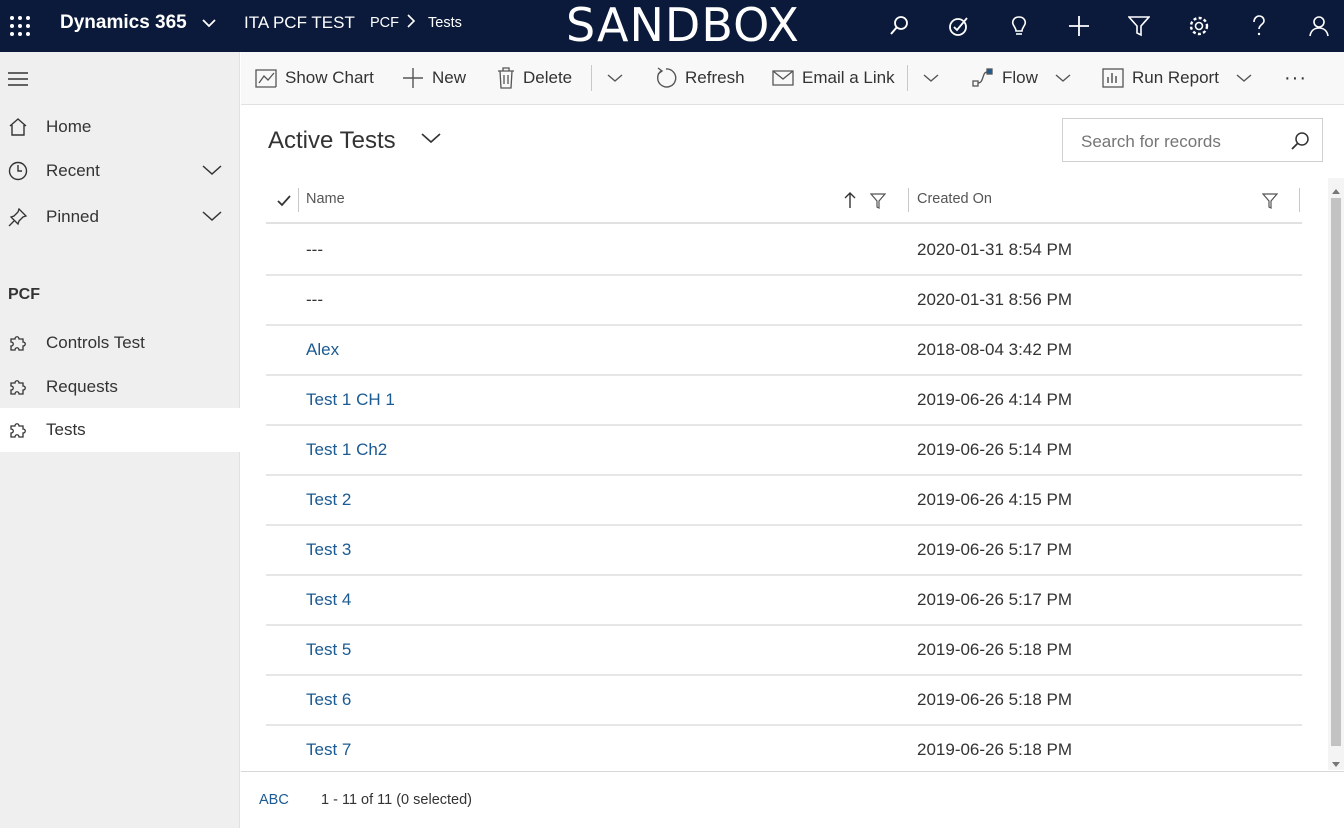  I want to click on new-button: New, so click(434, 78).